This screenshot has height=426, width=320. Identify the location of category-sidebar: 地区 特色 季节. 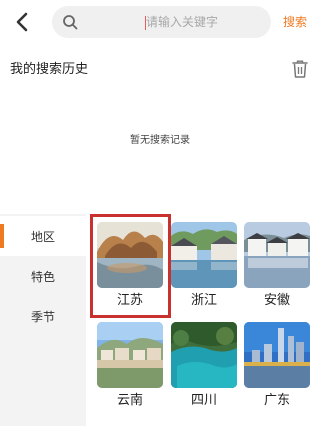
(43, 320).